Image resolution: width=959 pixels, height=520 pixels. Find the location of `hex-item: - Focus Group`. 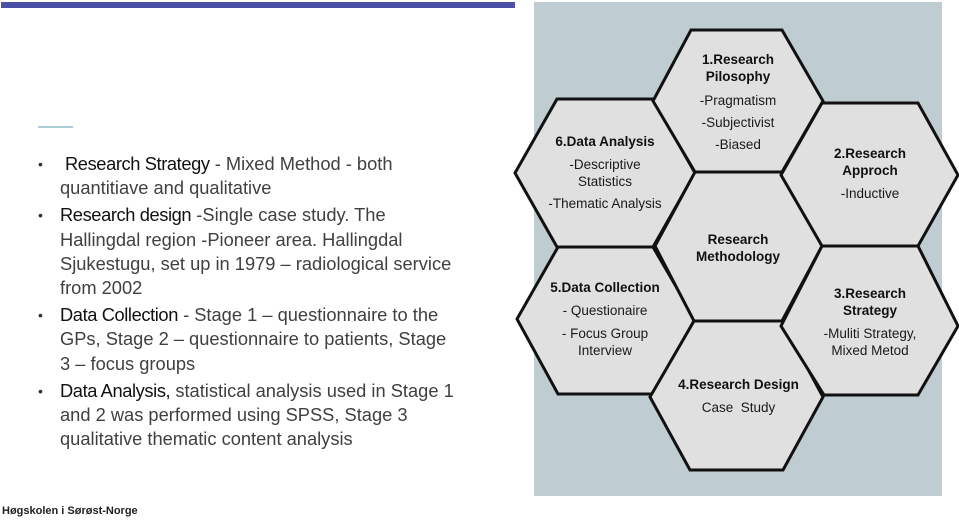

hex-item: - Focus Group is located at coordinates (605, 333).